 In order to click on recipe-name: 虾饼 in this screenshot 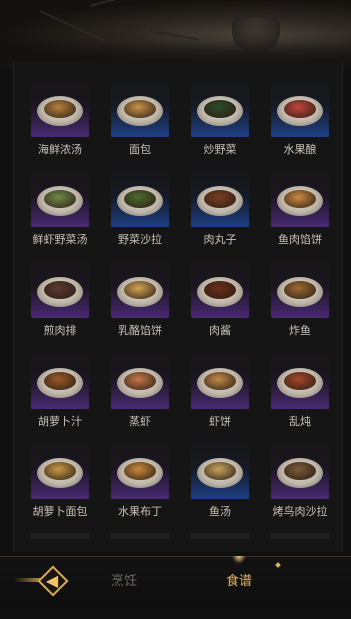, I will do `click(220, 421)`.